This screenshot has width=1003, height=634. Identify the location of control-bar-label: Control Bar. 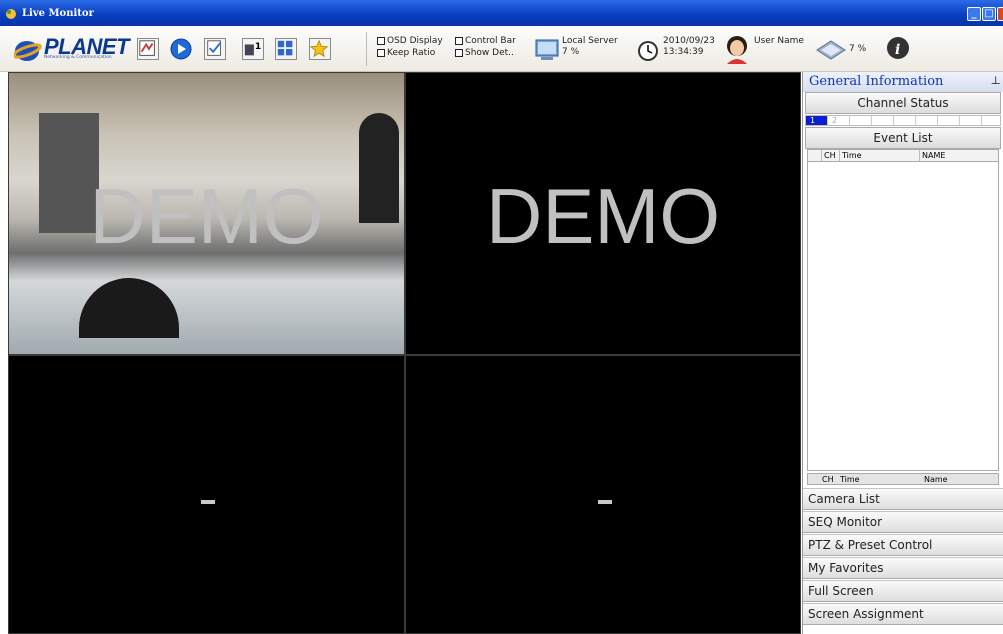
(490, 41).